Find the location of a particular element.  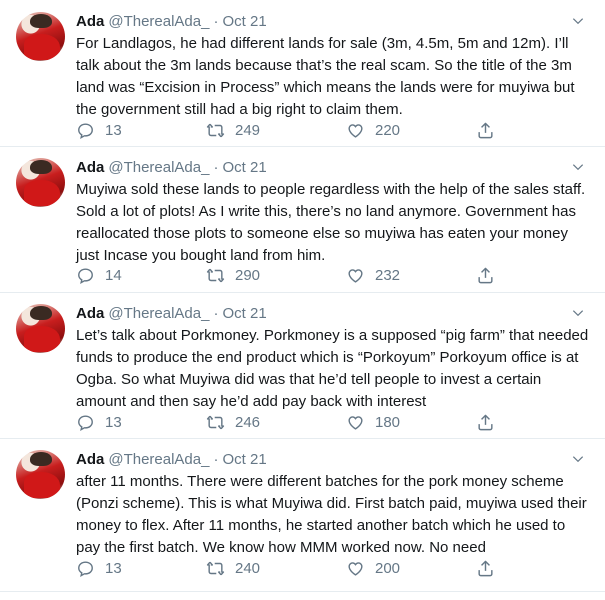

retweet-button: 246 is located at coordinates (233, 422).